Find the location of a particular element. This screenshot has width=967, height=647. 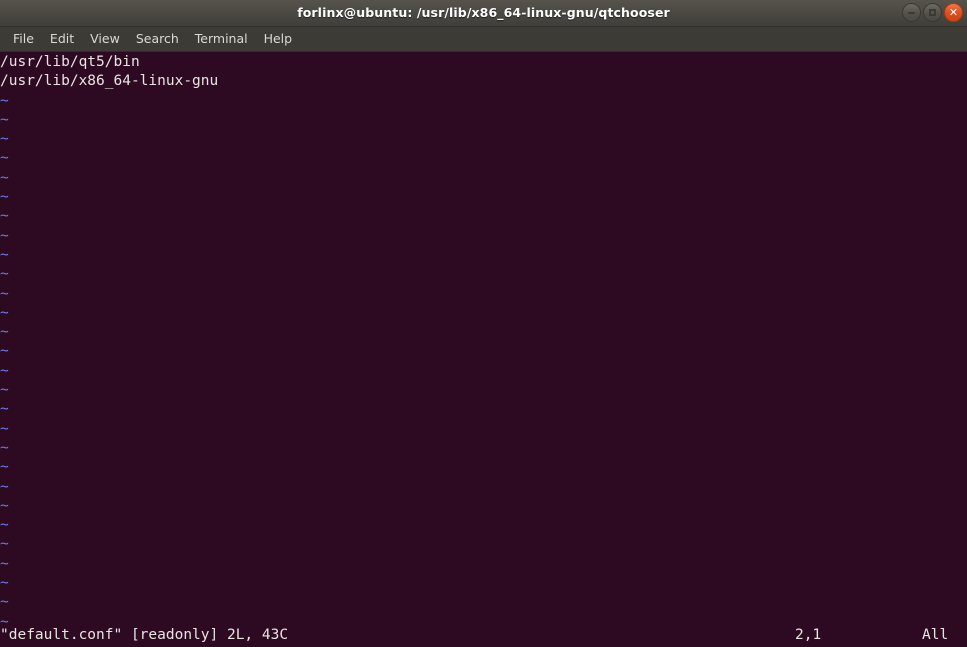

vim-status-scroll: All is located at coordinates (935, 635).